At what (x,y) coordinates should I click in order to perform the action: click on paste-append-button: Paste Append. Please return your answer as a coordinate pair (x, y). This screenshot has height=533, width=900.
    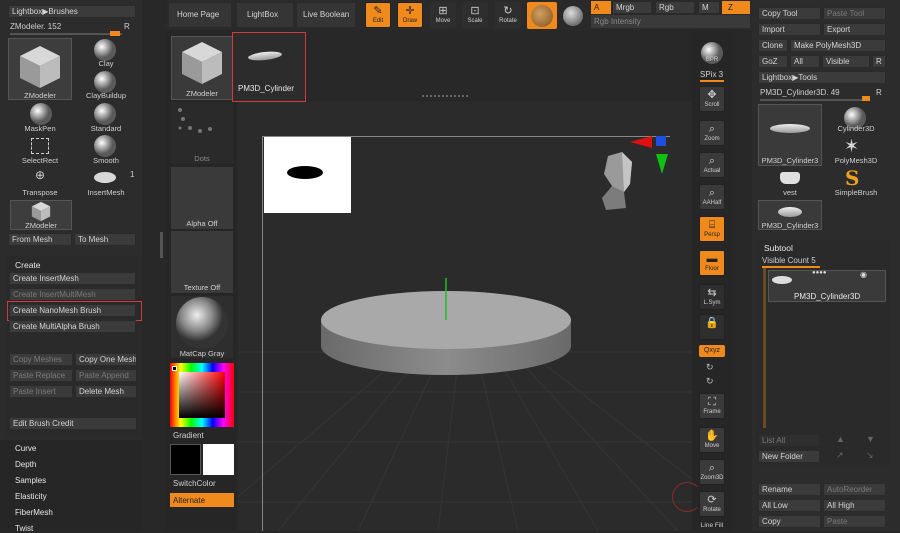
    Looking at the image, I should click on (106, 375).